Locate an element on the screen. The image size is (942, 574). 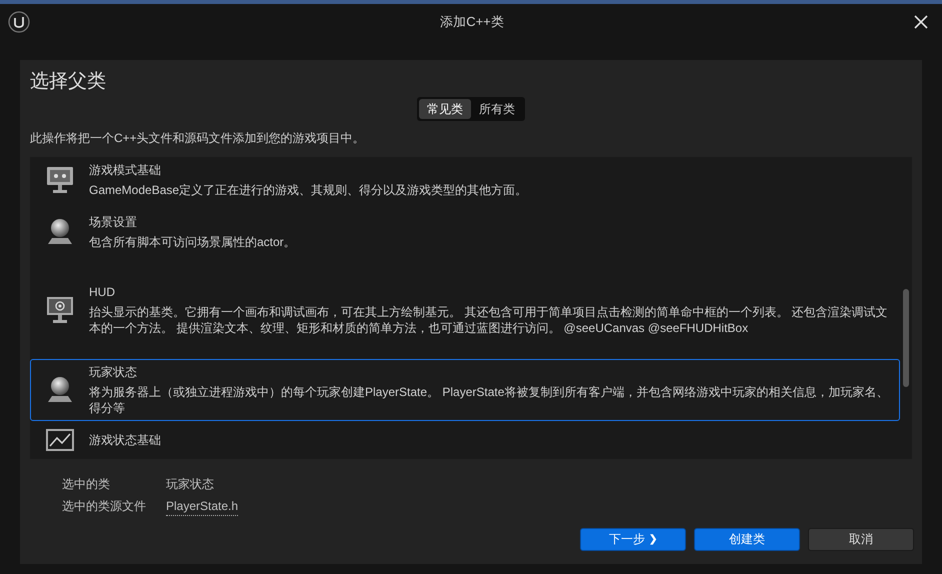
file-link: PlayerState.h is located at coordinates (202, 506).